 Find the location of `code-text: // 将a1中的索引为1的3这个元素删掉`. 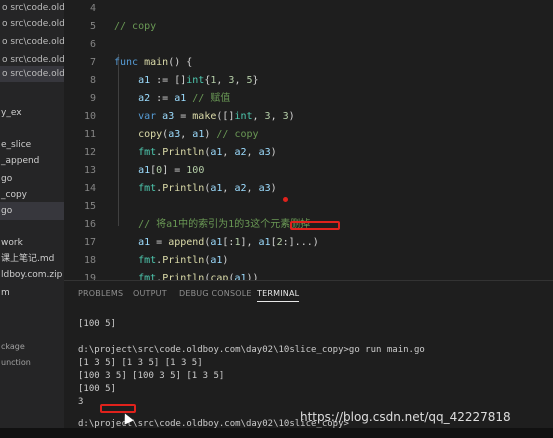

code-text: // 将a1中的索引为1的3这个元素删掉 is located at coordinates (212, 225).